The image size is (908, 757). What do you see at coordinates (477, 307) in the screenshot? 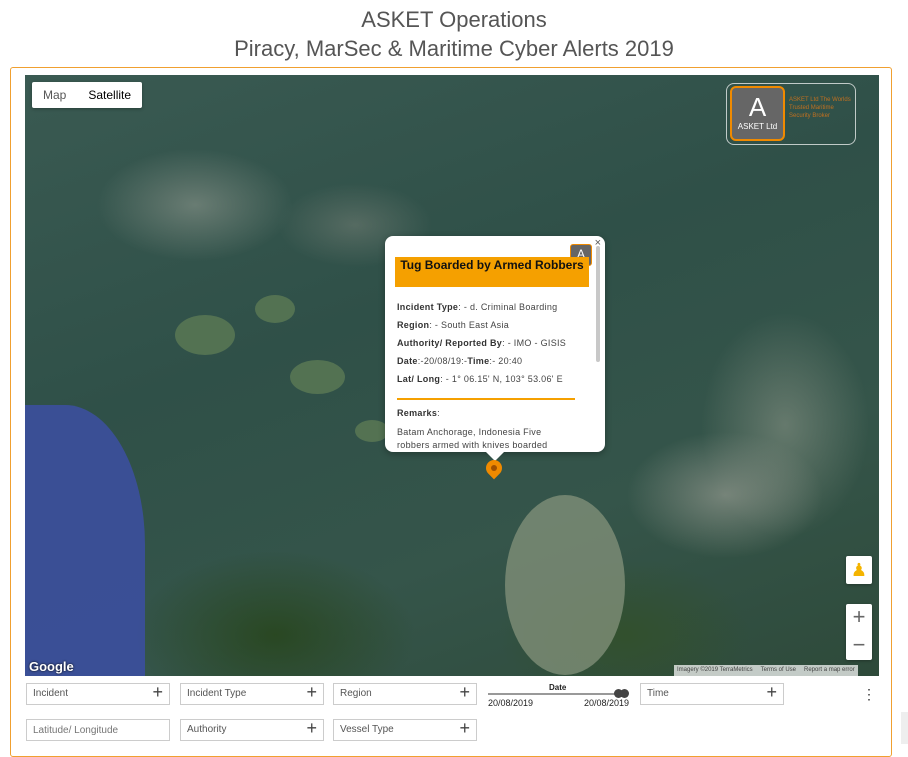
I see `incident-type-row: Incident Type: - d. Criminal Boarding` at bounding box center [477, 307].